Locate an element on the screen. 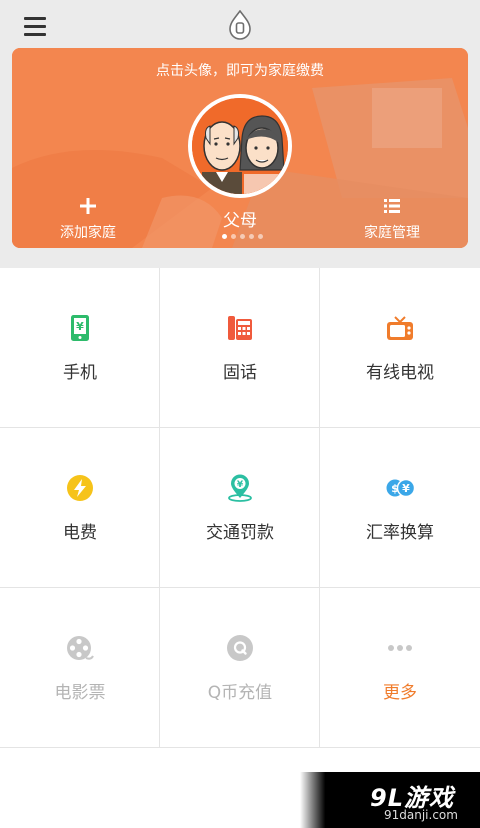  service-landline: 固话 is located at coordinates (240, 348).